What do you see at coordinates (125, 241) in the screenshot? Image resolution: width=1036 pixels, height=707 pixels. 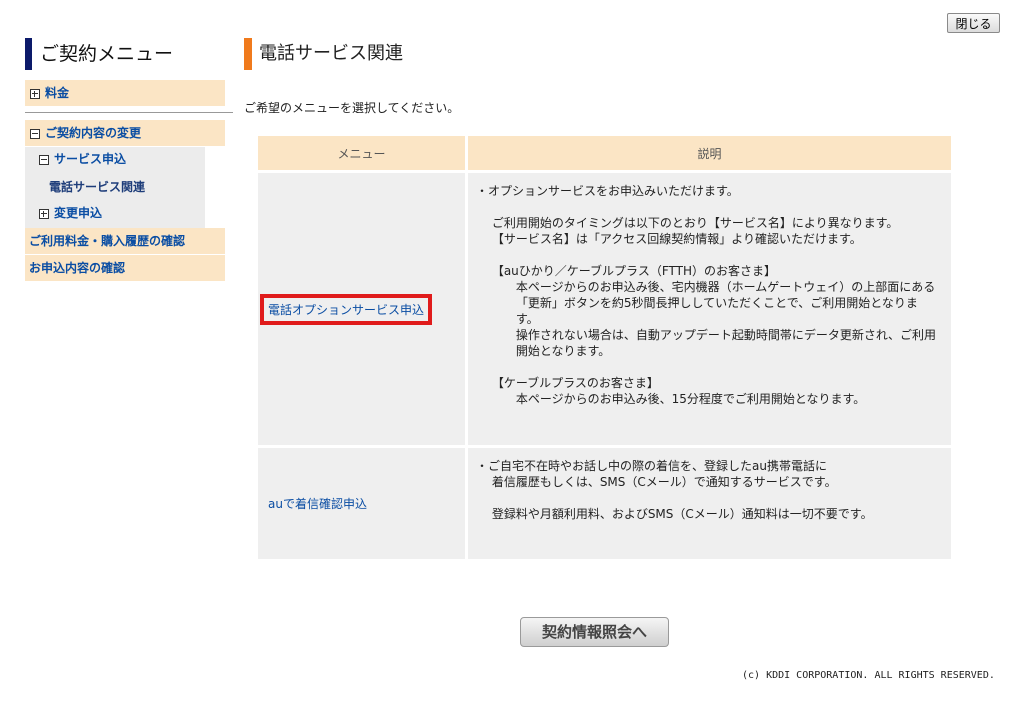 I see `sidebar-item-usage-history: ご利用料金・購入履歴の確認` at bounding box center [125, 241].